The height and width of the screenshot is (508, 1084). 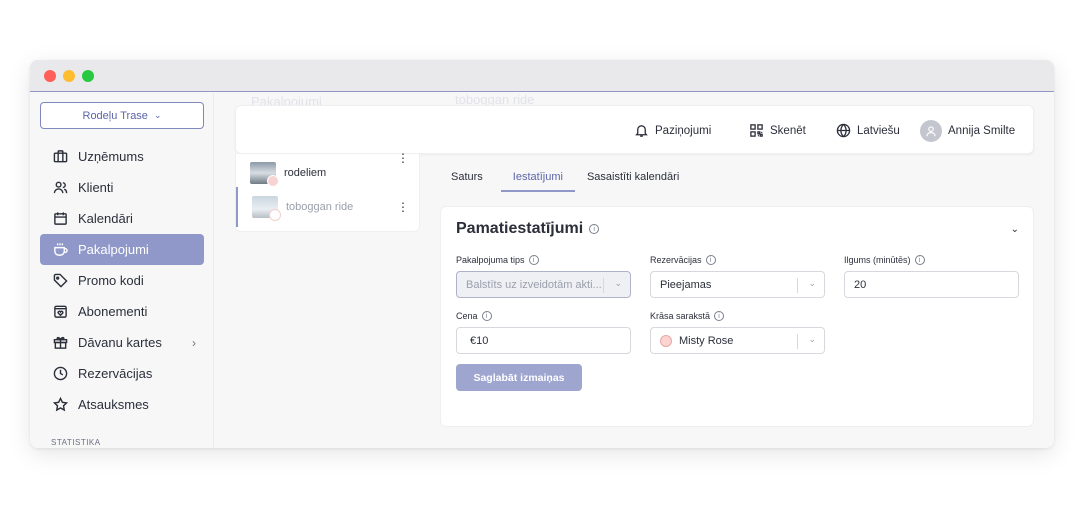 I want to click on sidebar-item-promo-kodi: Promo kodi, so click(x=122, y=280).